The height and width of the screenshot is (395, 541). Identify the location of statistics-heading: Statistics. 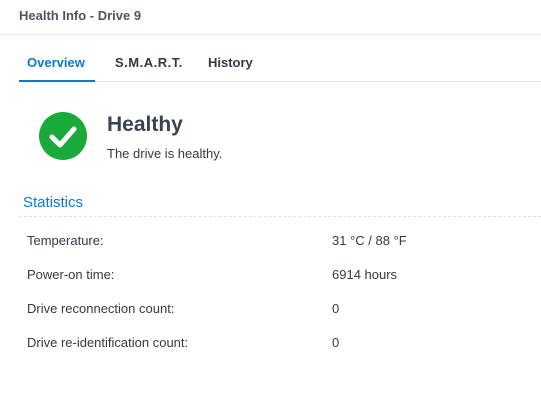
(53, 202).